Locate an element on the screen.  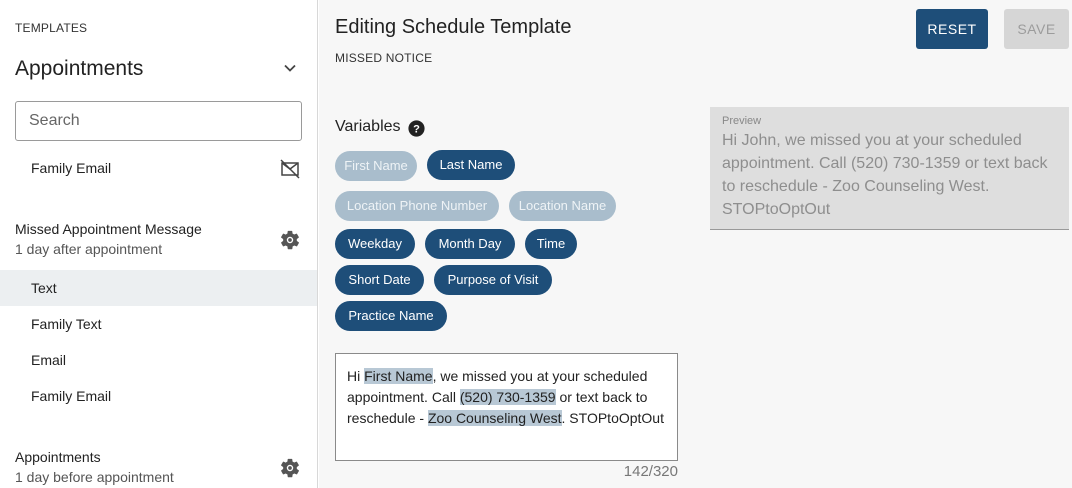
variable-token: Zoo Counseling West is located at coordinates (494, 418).